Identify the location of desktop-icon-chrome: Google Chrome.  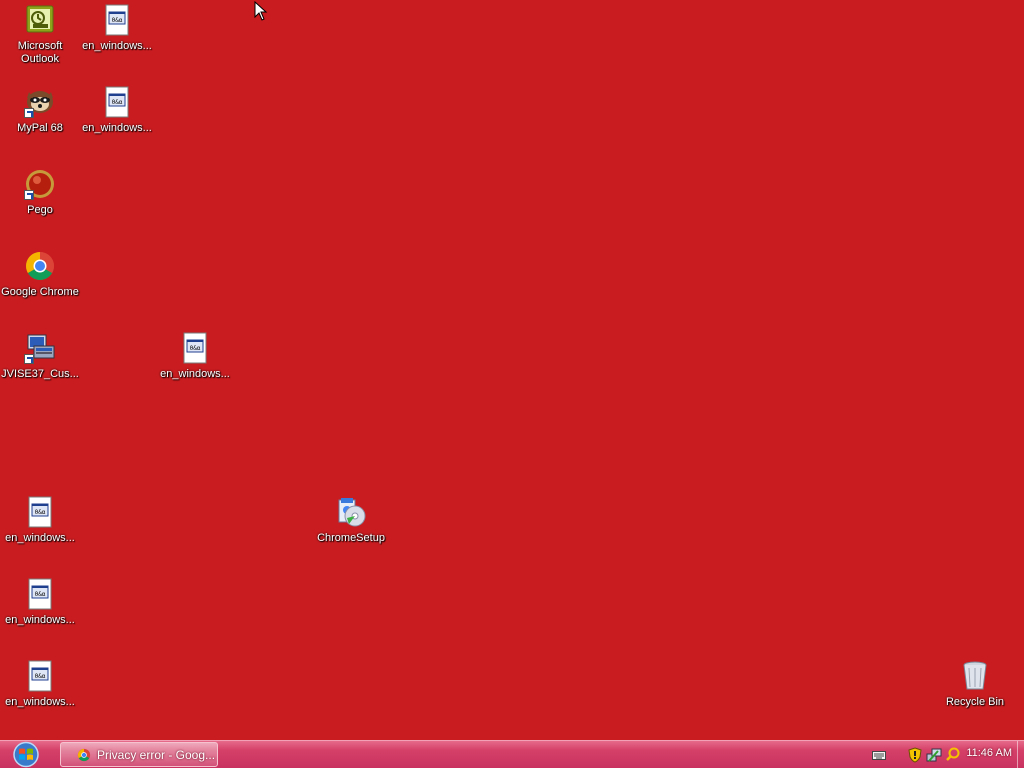
(40, 274).